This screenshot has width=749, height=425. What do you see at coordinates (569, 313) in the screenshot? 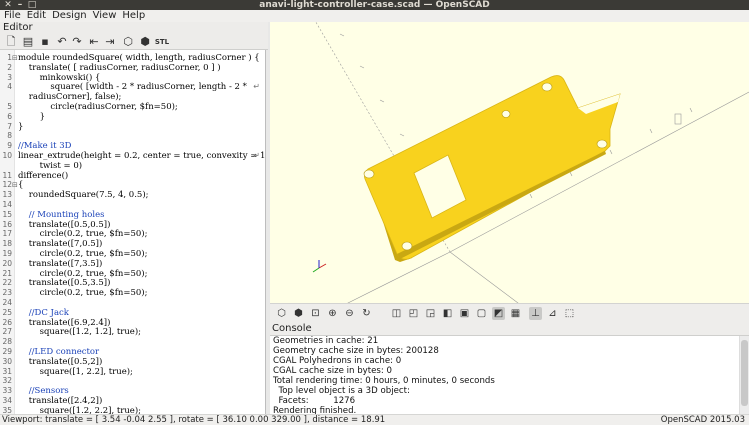
I see `show-edges-icon: ⬚` at bounding box center [569, 313].